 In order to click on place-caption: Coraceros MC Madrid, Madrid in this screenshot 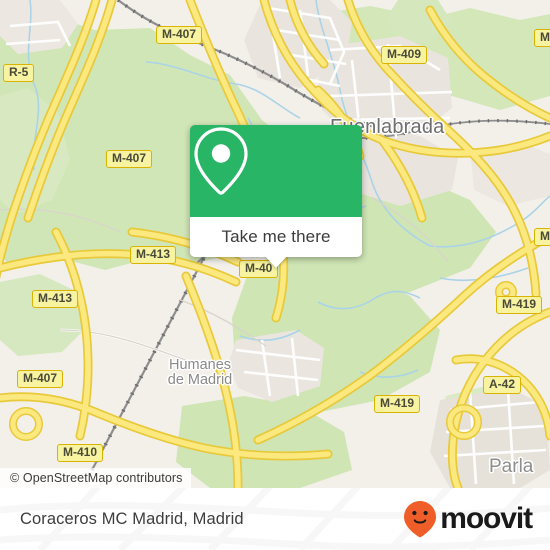, I will do `click(132, 518)`.